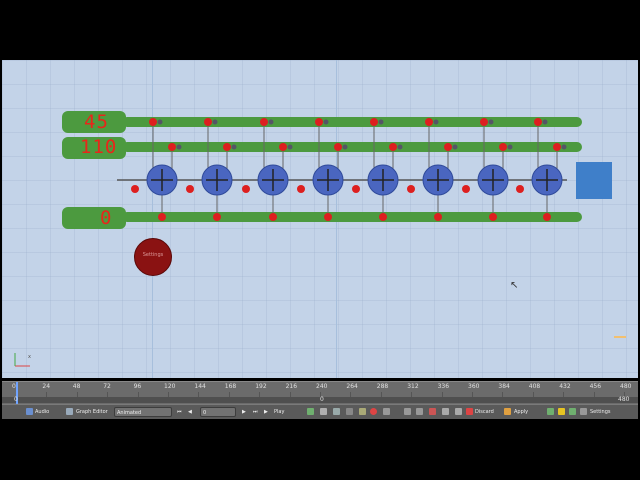  What do you see at coordinates (484, 412) in the screenshot?
I see `discard-button: Discard` at bounding box center [484, 412].